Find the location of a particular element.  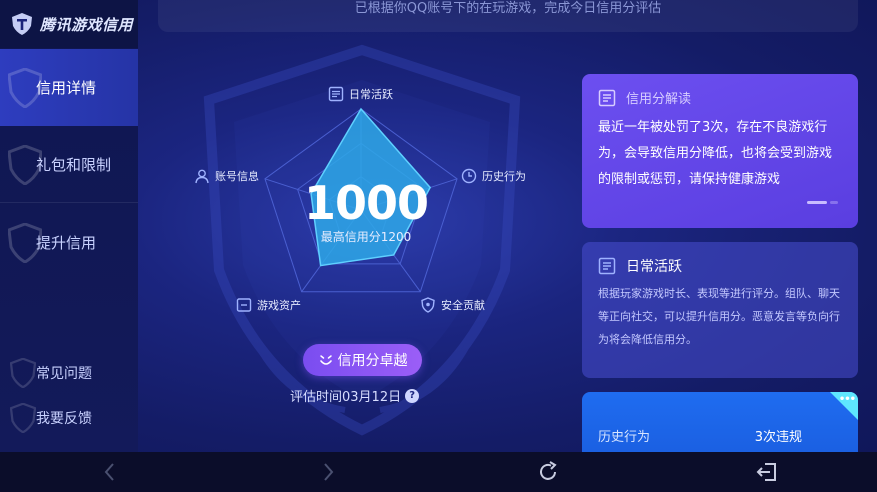

history-key: 历史行为 is located at coordinates (624, 437).